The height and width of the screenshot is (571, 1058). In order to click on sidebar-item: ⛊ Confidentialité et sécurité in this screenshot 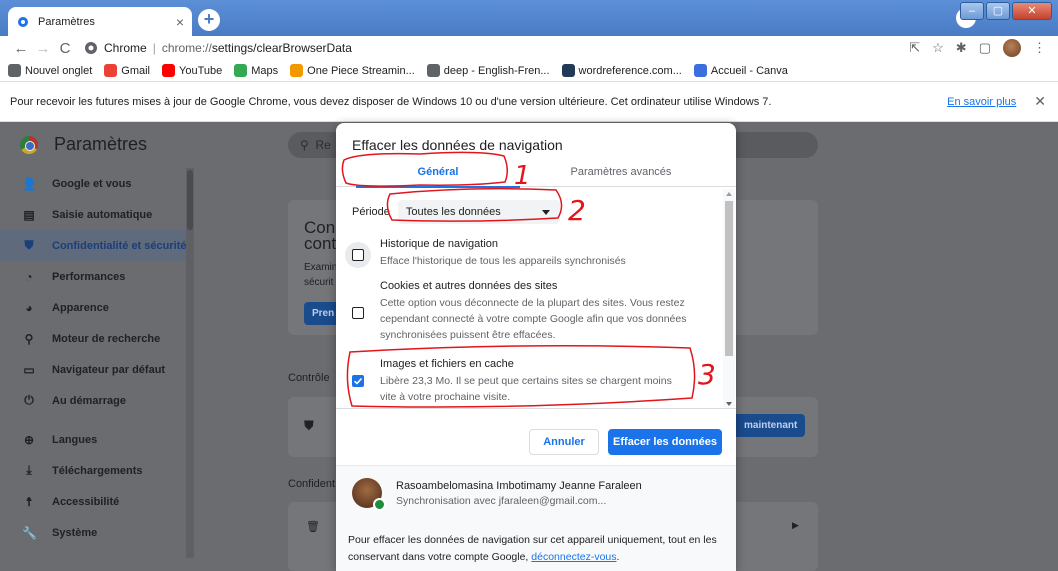, I will do `click(95, 245)`.